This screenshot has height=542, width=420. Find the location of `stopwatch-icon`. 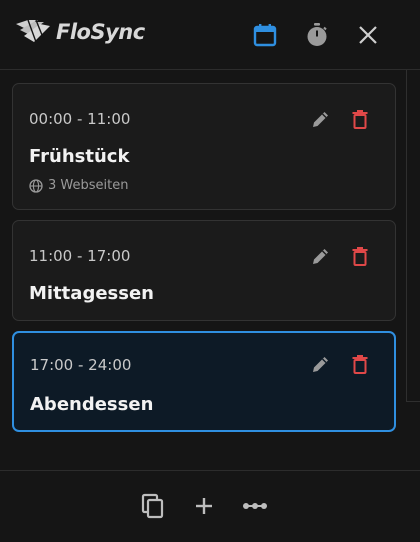

stopwatch-icon is located at coordinates (317, 34).